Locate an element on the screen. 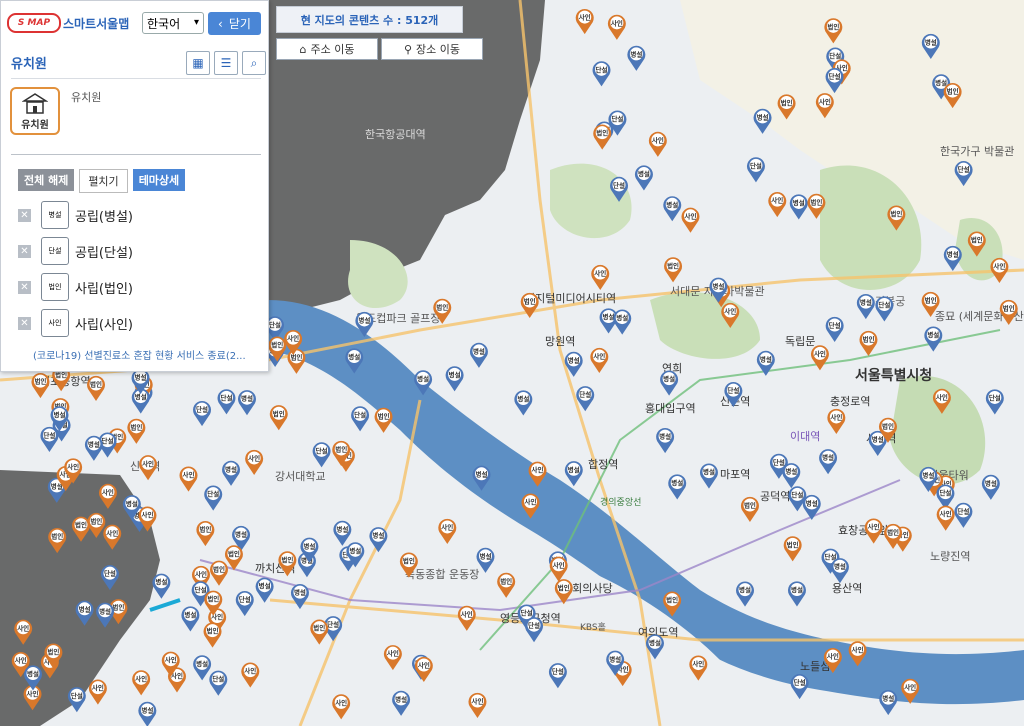  address-move-button: ⌂ 주소 이동 is located at coordinates (327, 49).